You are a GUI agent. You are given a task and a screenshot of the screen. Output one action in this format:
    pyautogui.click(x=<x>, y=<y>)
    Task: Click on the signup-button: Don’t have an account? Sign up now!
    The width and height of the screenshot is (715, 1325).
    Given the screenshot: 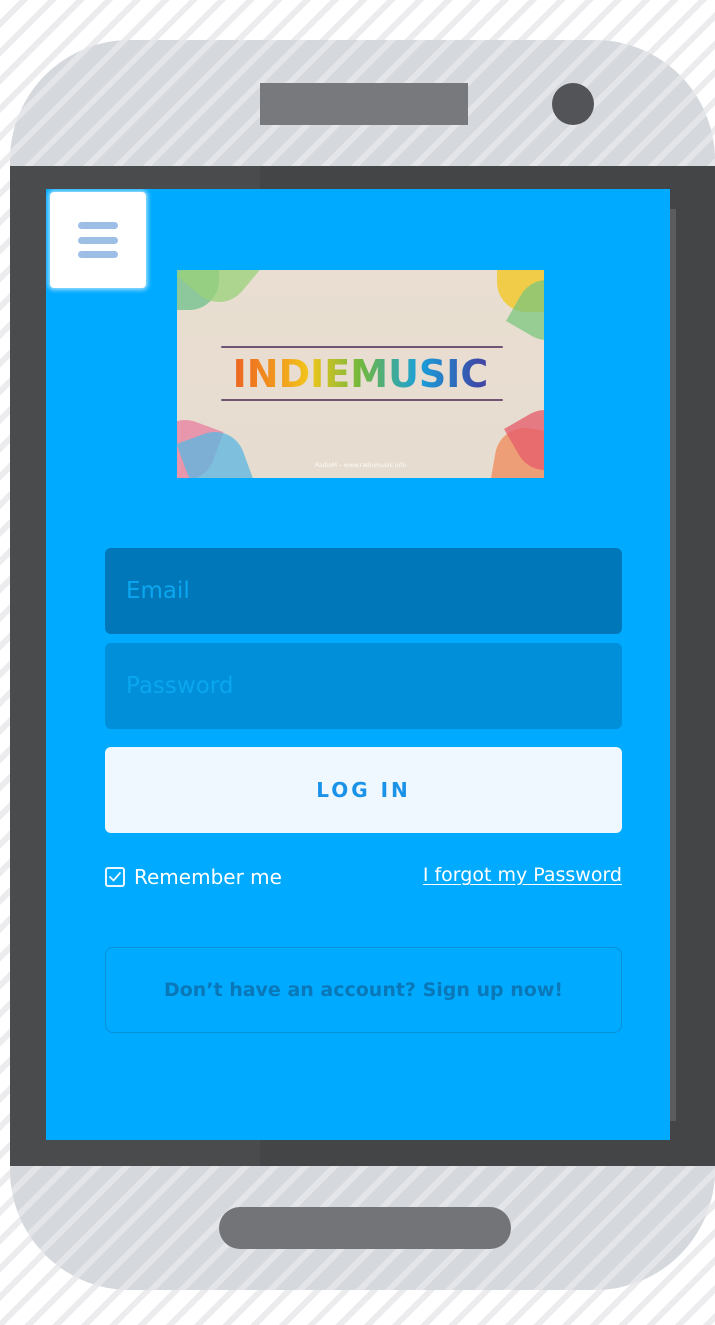 What is the action you would take?
    pyautogui.click(x=363, y=990)
    